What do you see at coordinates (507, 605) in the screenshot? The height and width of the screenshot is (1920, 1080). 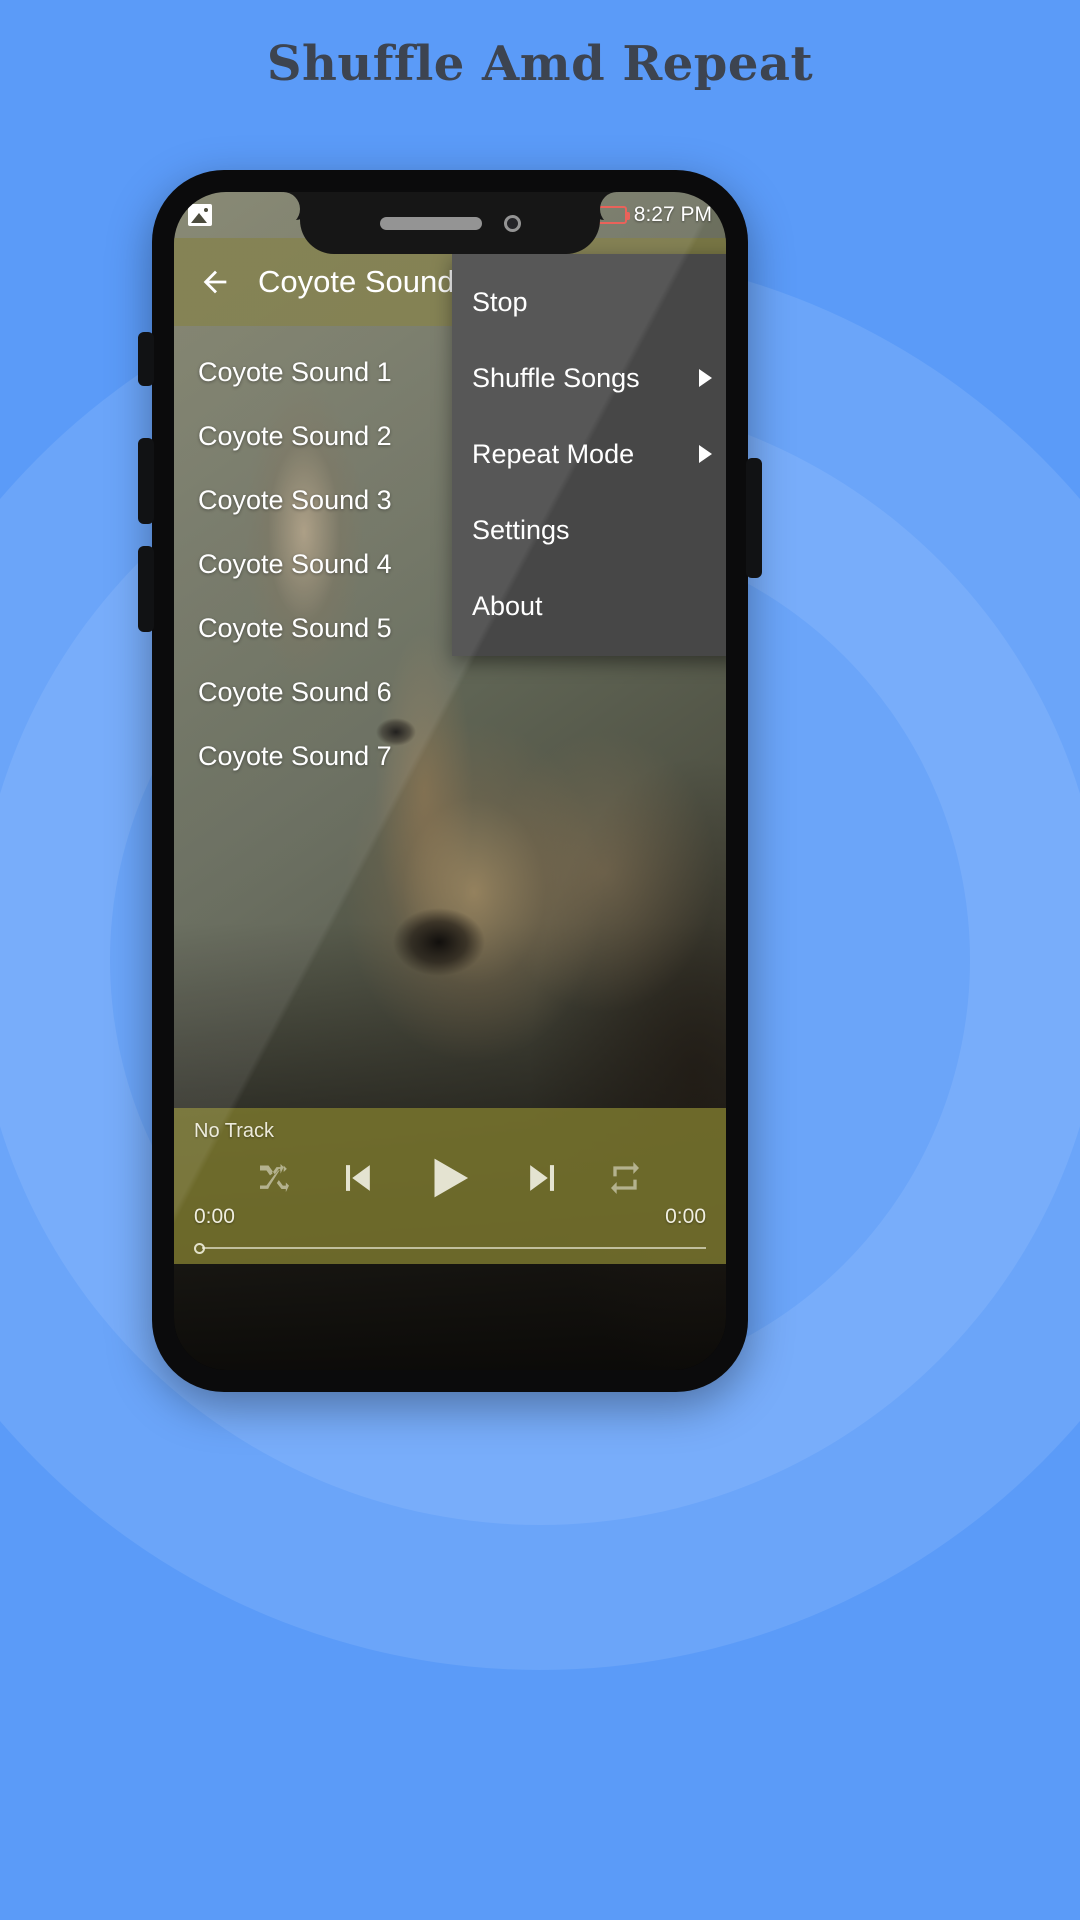 I see `menu-item-label: About` at bounding box center [507, 605].